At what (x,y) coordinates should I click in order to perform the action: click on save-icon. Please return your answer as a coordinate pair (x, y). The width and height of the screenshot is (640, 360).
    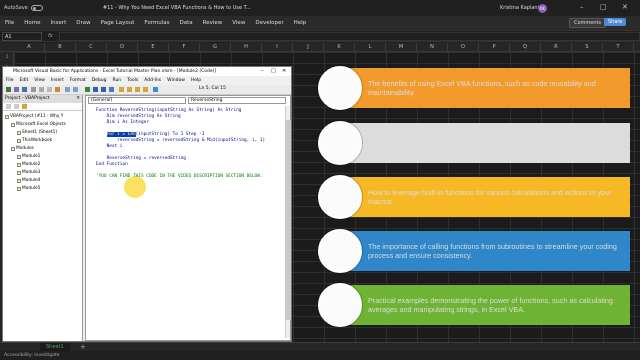
    Looking at the image, I should click on (24, 89).